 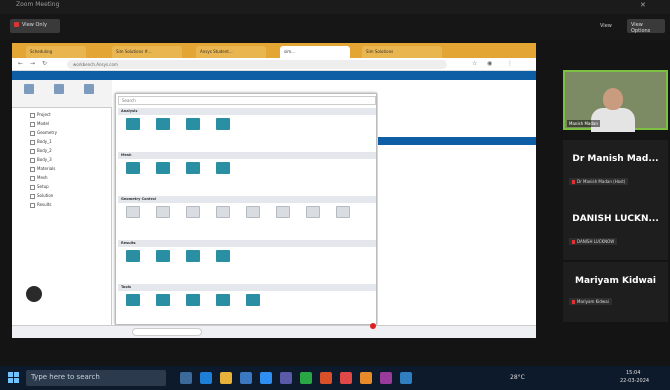 What do you see at coordinates (615, 292) in the screenshot?
I see `participant-tile: Mariyam Kidwai Mariyam Kidwai` at bounding box center [615, 292].